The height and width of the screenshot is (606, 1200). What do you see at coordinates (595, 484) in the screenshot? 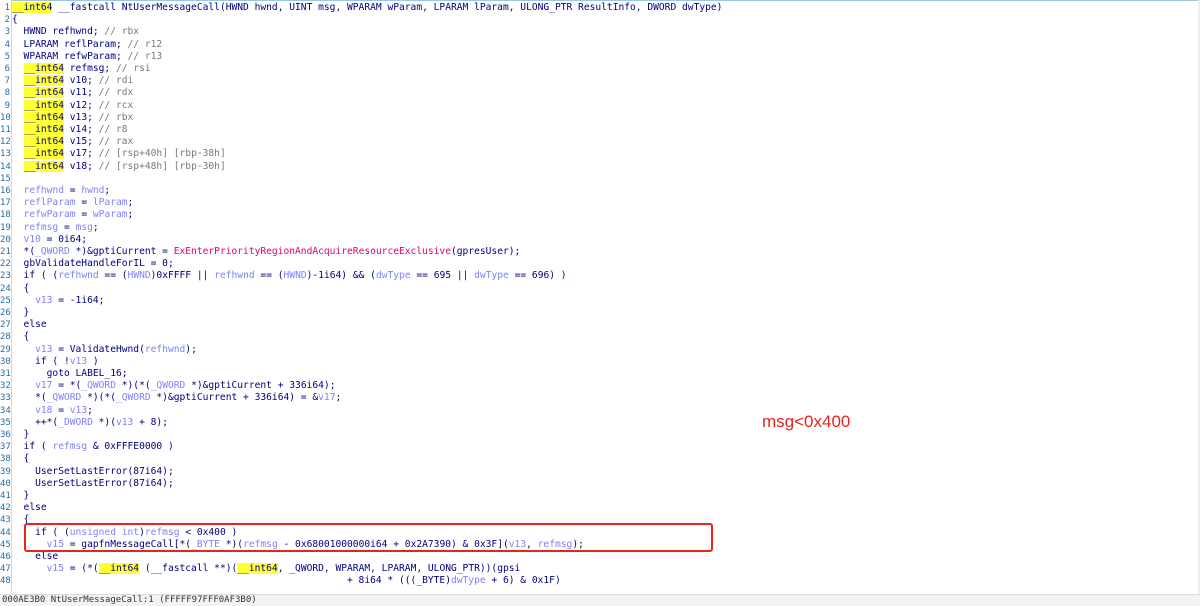
I see `code-line: 40 UserSetLastError(87i64);` at bounding box center [595, 484].